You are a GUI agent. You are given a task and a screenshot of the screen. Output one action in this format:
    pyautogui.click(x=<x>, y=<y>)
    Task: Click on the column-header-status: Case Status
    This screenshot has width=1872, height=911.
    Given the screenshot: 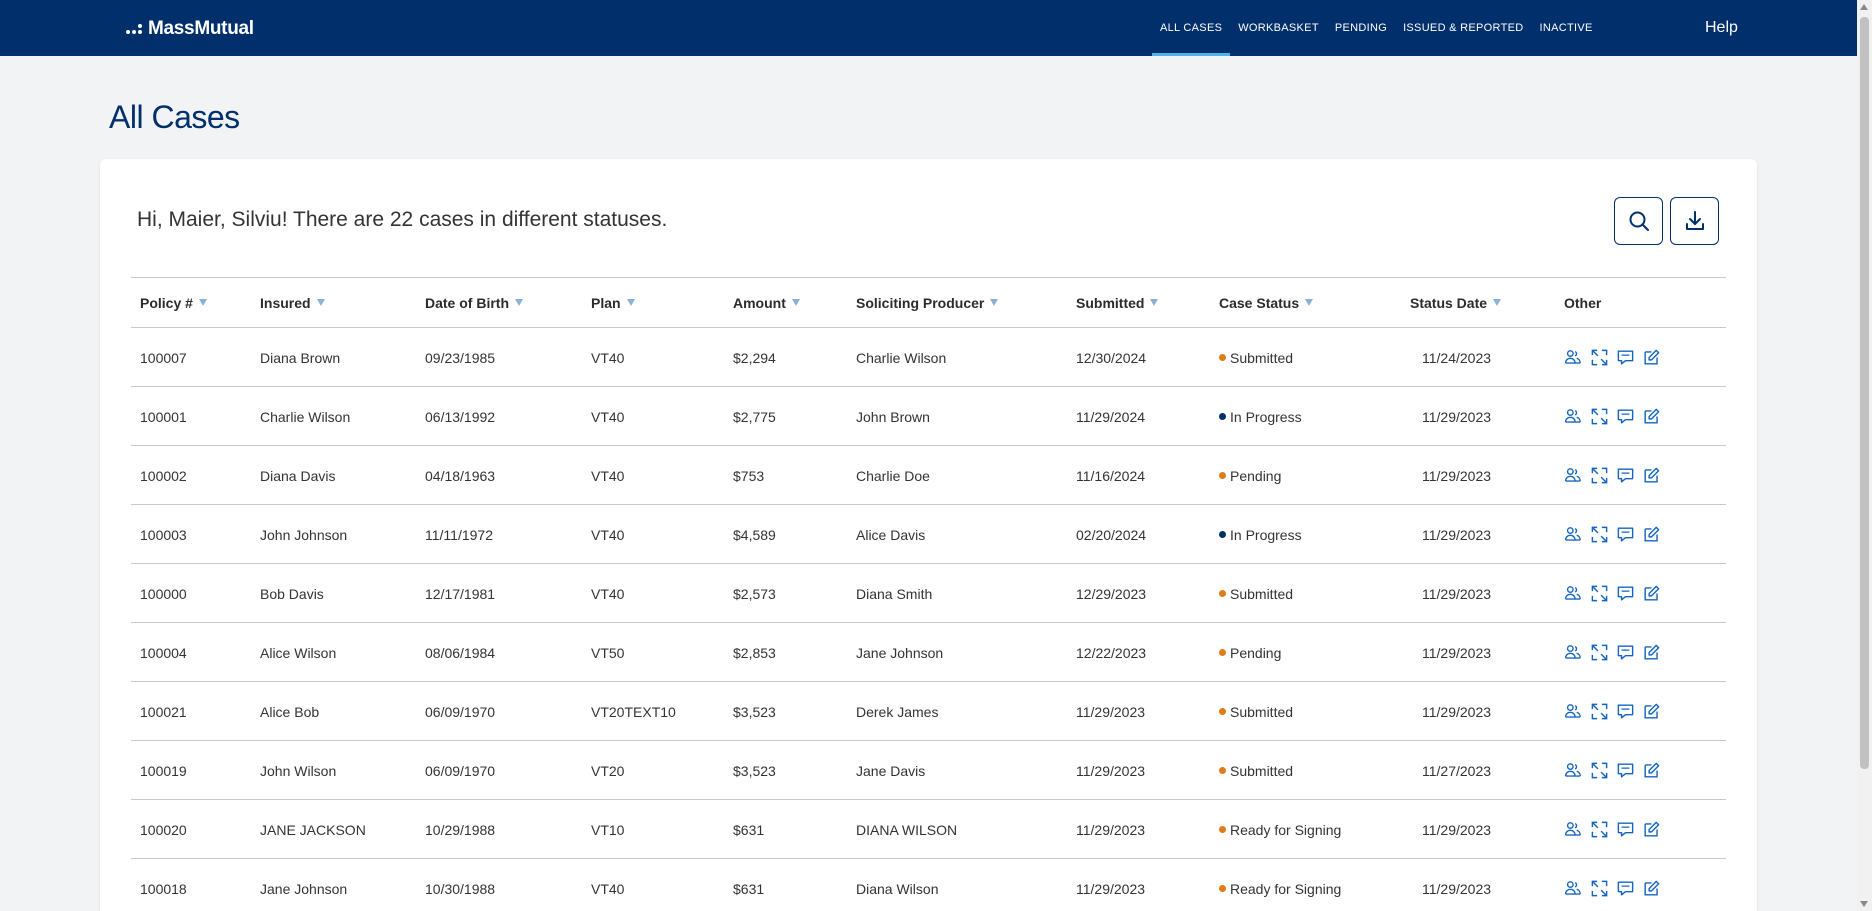 What is the action you would take?
    pyautogui.click(x=1266, y=303)
    